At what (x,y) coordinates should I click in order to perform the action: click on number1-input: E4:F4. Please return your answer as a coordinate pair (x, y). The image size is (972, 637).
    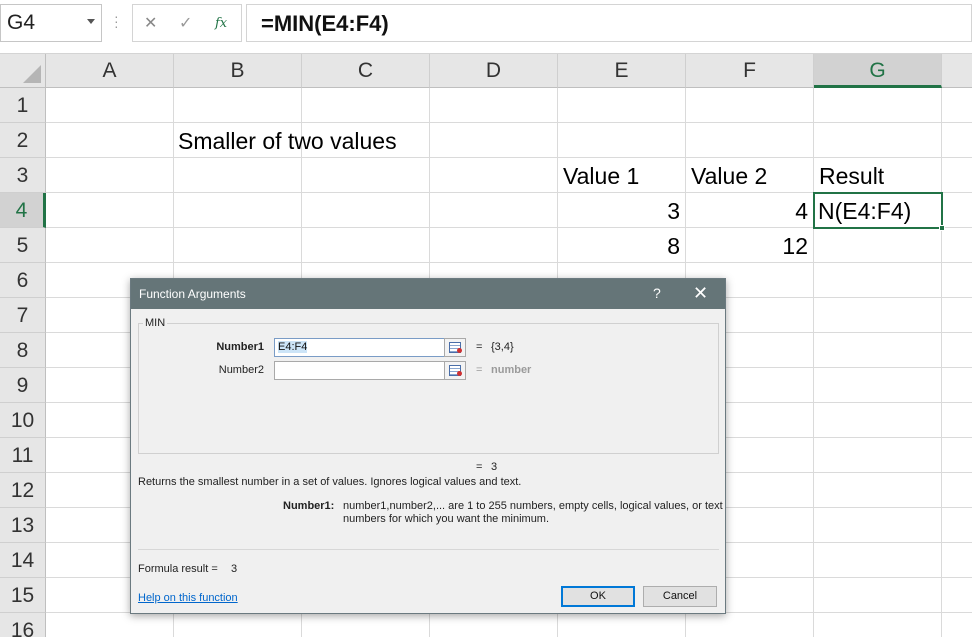
    Looking at the image, I should click on (370, 347).